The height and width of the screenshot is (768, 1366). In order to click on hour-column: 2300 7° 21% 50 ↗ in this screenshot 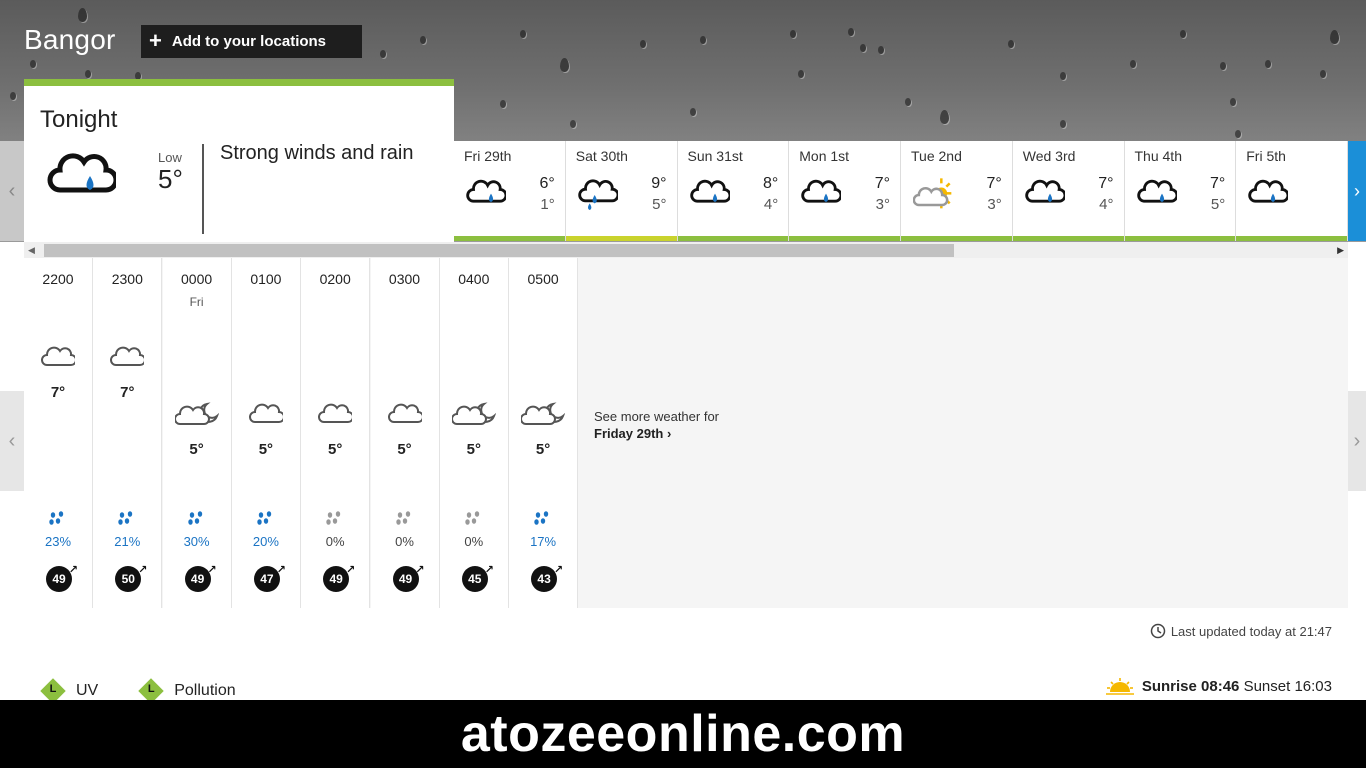, I will do `click(128, 433)`.